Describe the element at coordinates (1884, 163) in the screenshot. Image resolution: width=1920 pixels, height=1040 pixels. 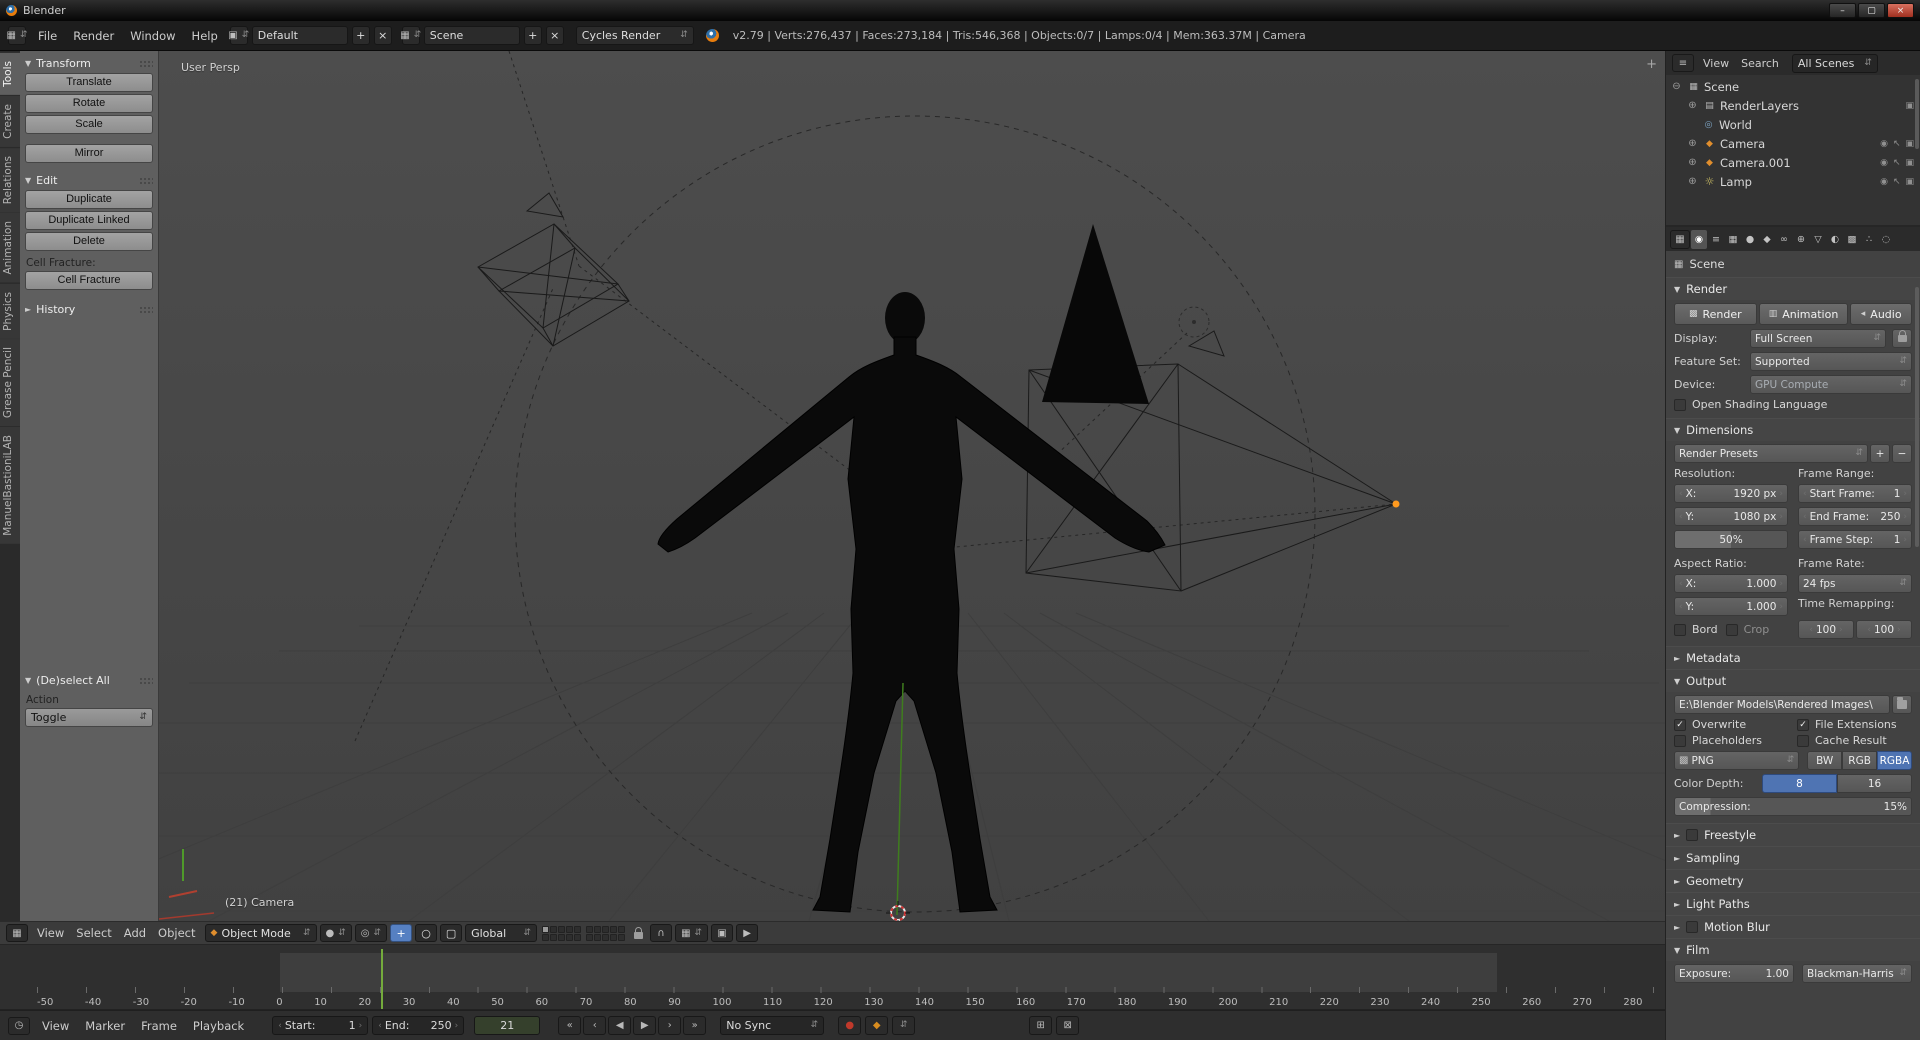
I see `eye-icon: ◉` at that location.